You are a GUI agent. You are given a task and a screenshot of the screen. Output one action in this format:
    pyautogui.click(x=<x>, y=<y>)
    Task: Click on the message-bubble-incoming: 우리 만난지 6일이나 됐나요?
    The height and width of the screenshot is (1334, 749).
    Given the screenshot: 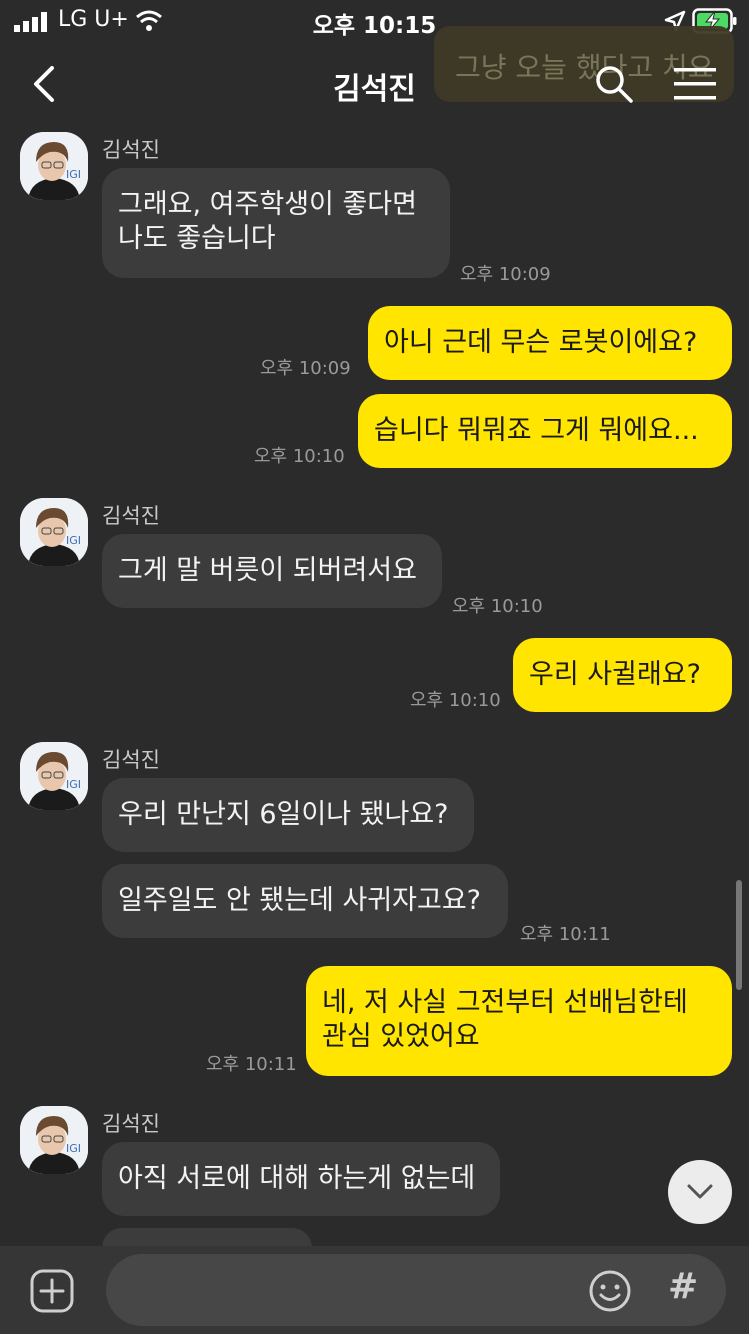 What is the action you would take?
    pyautogui.click(x=288, y=815)
    